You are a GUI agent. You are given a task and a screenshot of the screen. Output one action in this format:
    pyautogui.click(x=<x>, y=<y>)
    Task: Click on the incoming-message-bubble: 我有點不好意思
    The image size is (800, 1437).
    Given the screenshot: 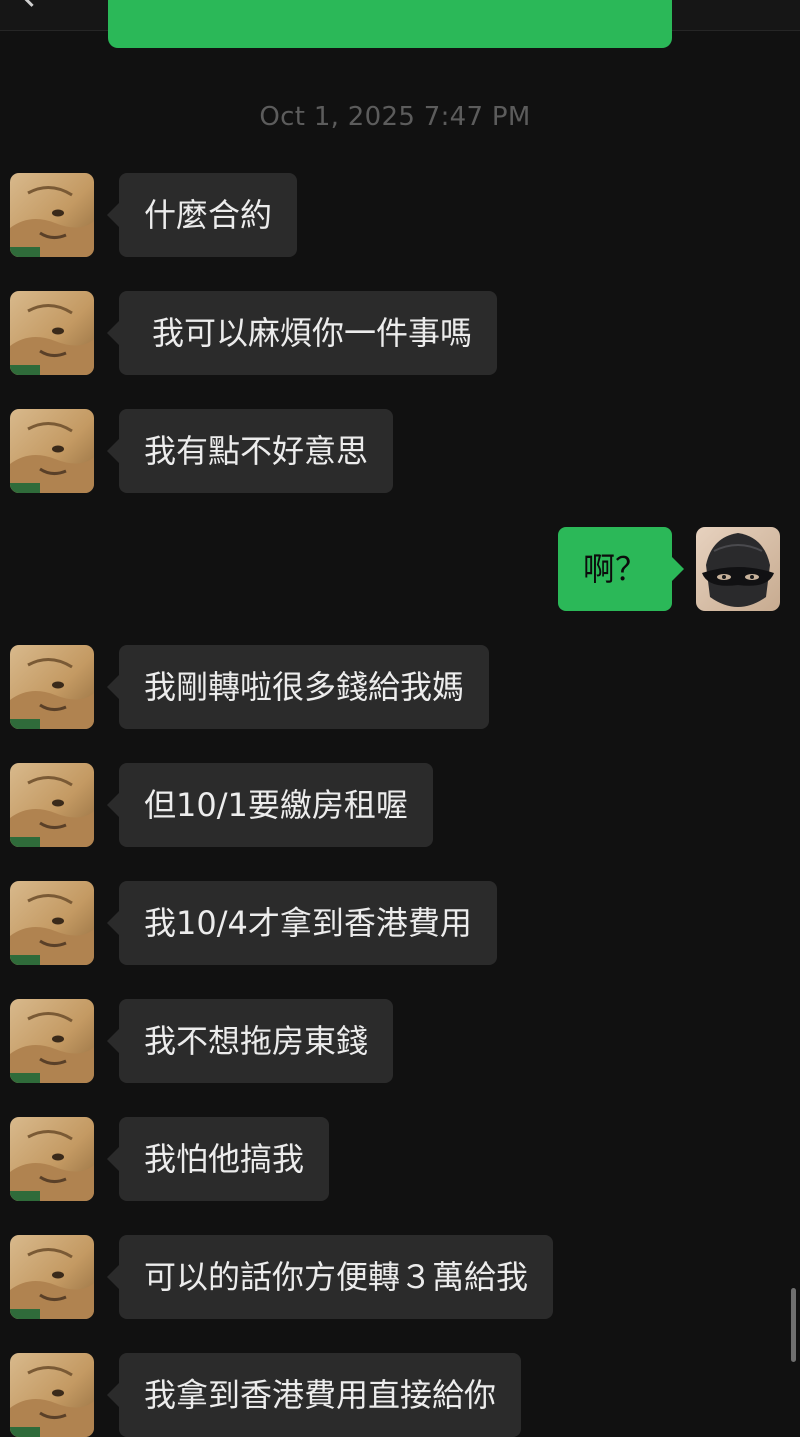 What is the action you would take?
    pyautogui.click(x=250, y=451)
    